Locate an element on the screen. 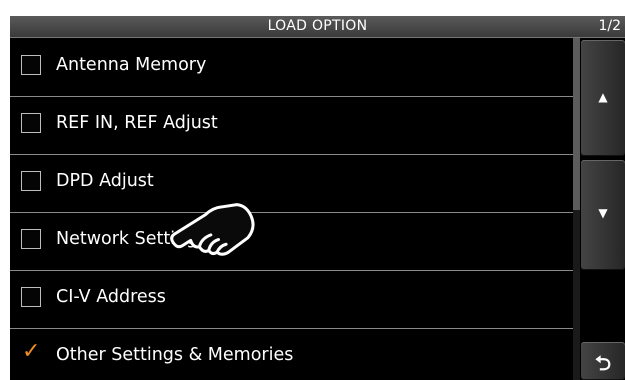 This screenshot has height=380, width=625. return-icon: ⮌ is located at coordinates (603, 363).